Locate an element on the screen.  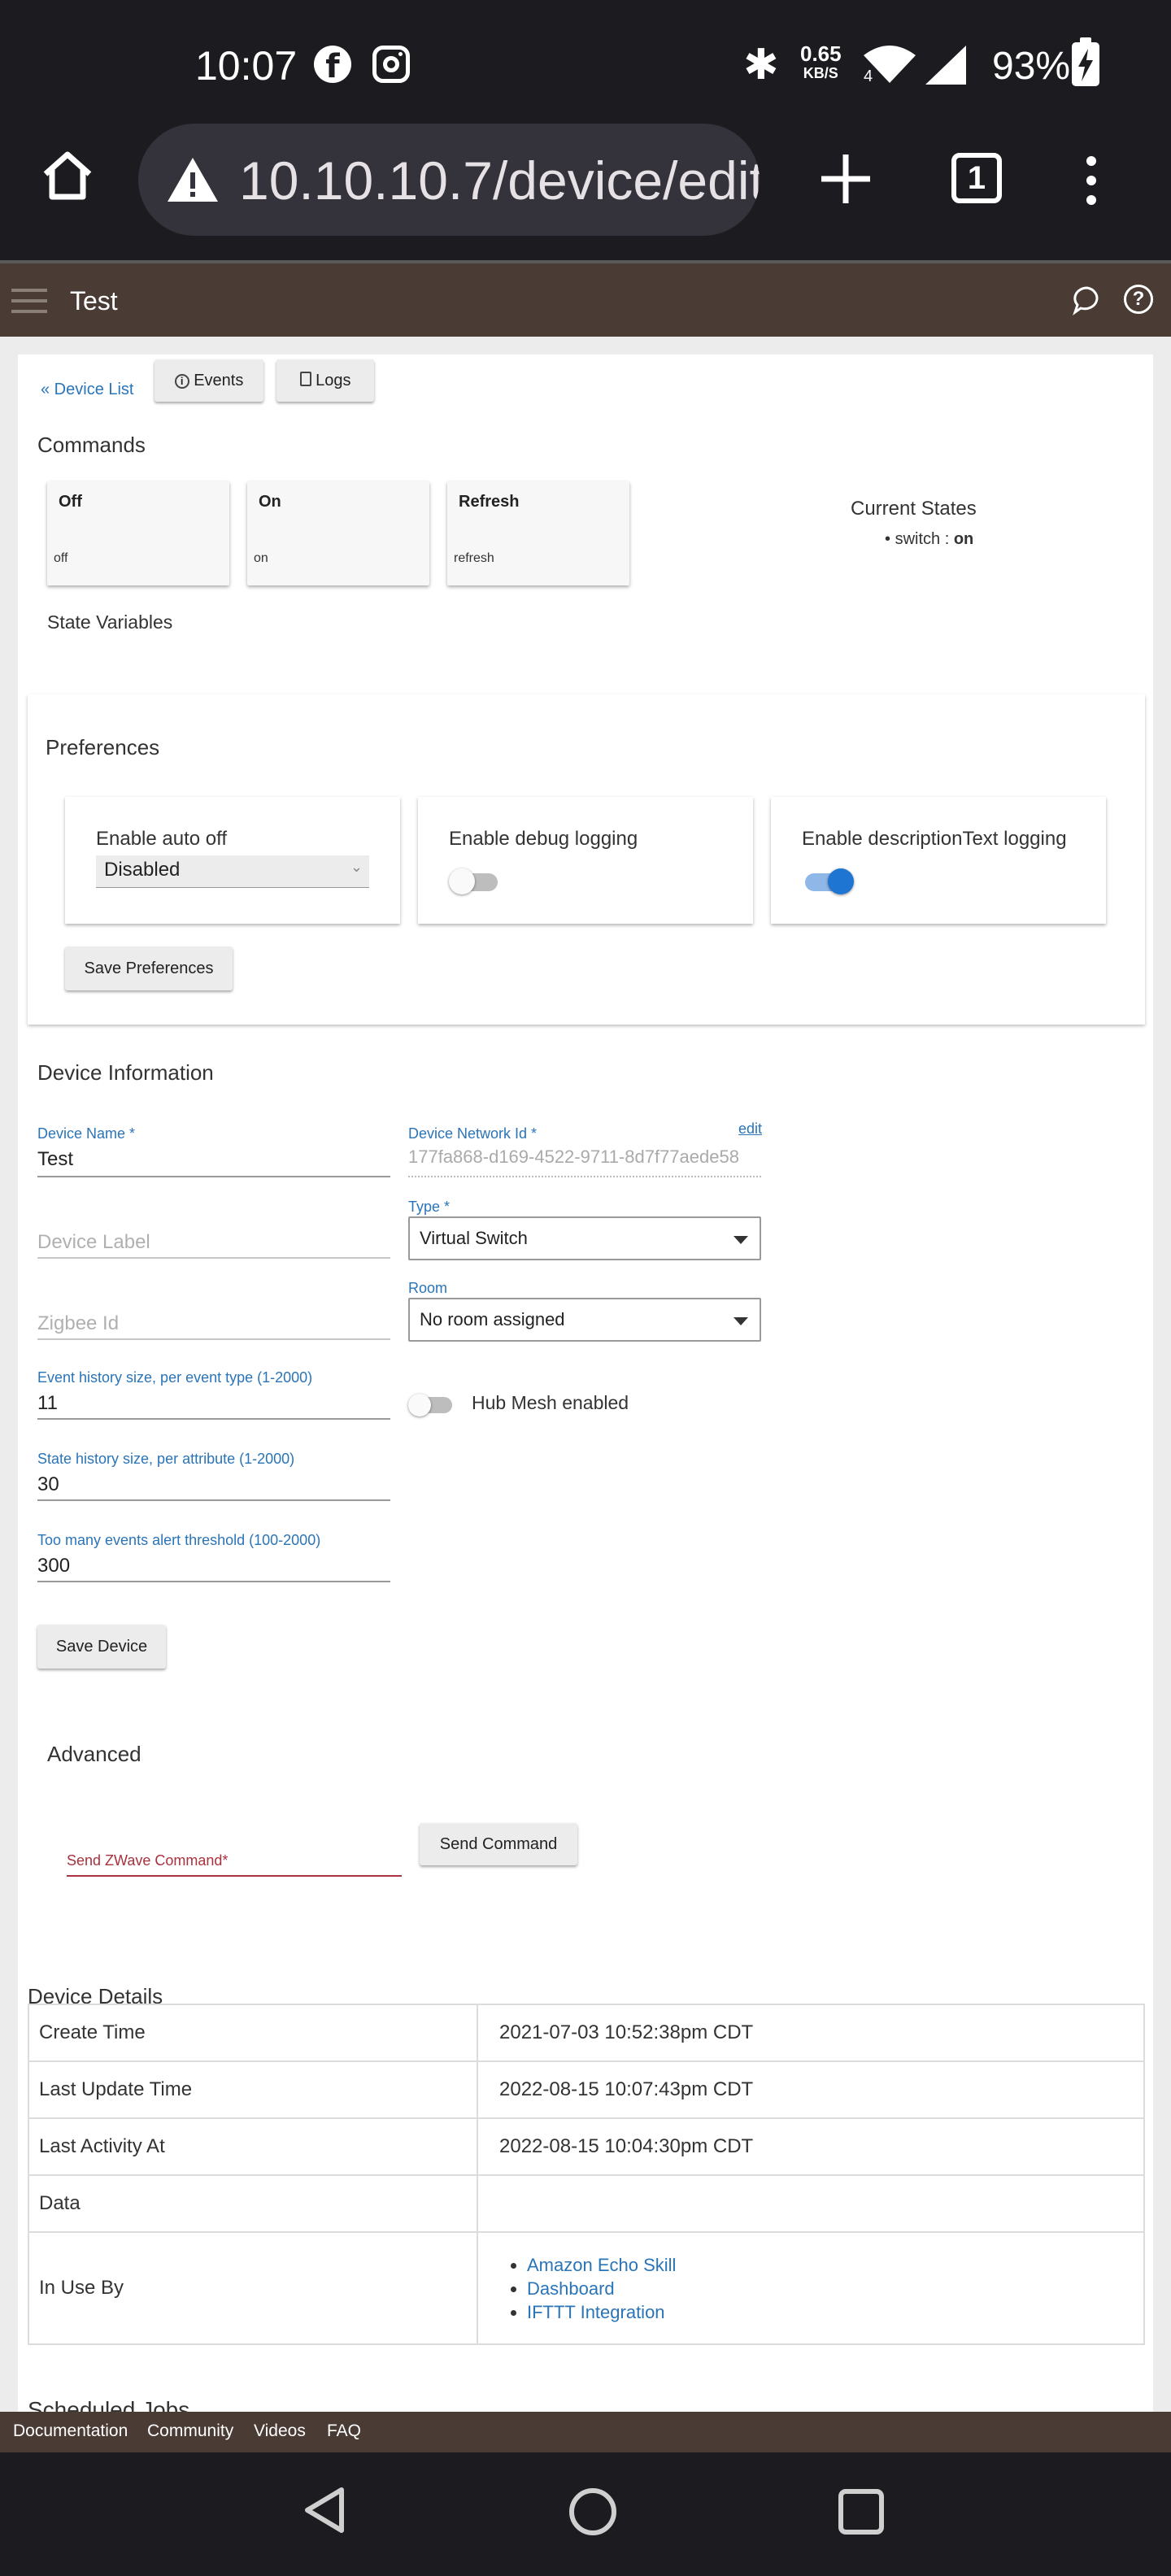
tab-switcher-icon: 1 is located at coordinates (977, 178).